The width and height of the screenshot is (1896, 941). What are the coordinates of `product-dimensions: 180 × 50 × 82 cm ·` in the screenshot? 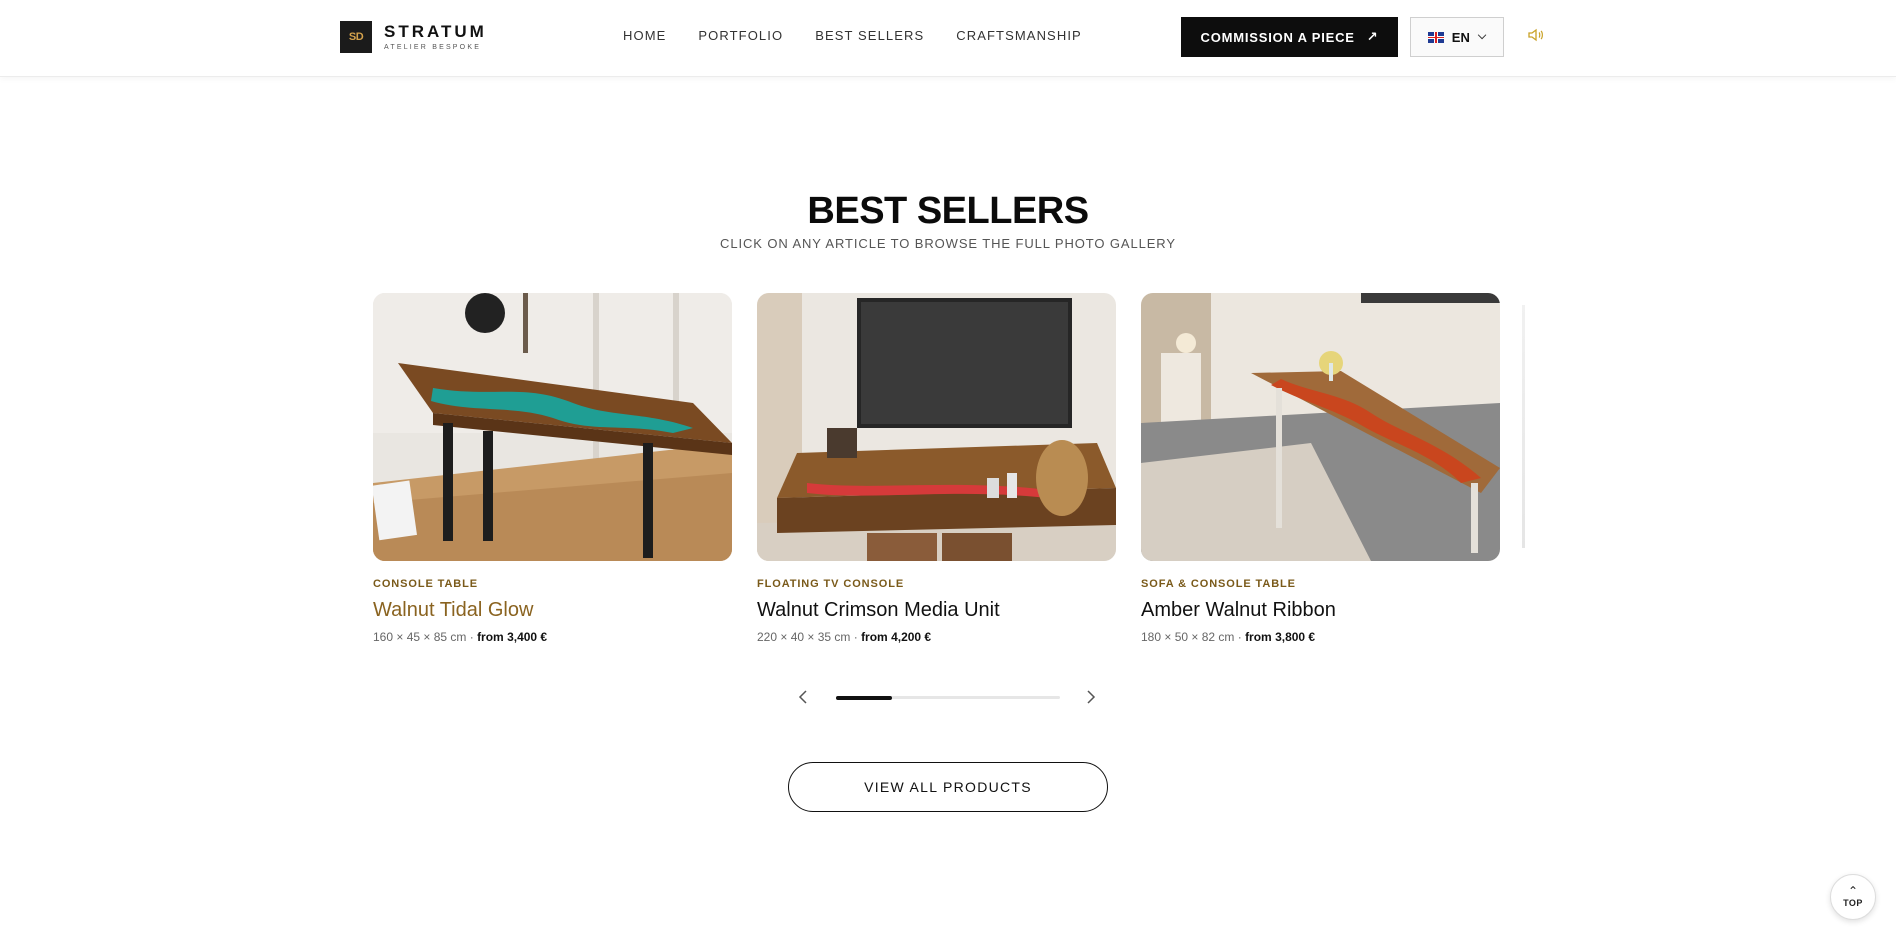 It's located at (1193, 637).